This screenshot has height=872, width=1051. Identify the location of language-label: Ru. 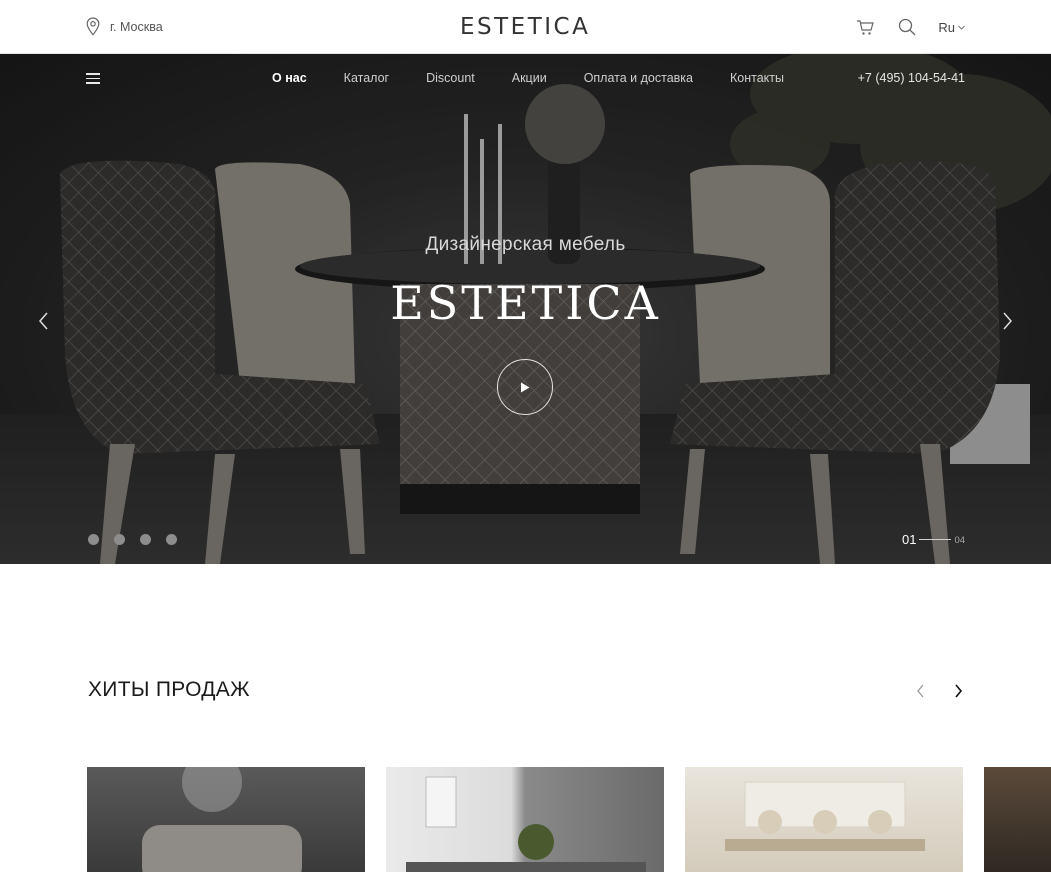
(946, 27).